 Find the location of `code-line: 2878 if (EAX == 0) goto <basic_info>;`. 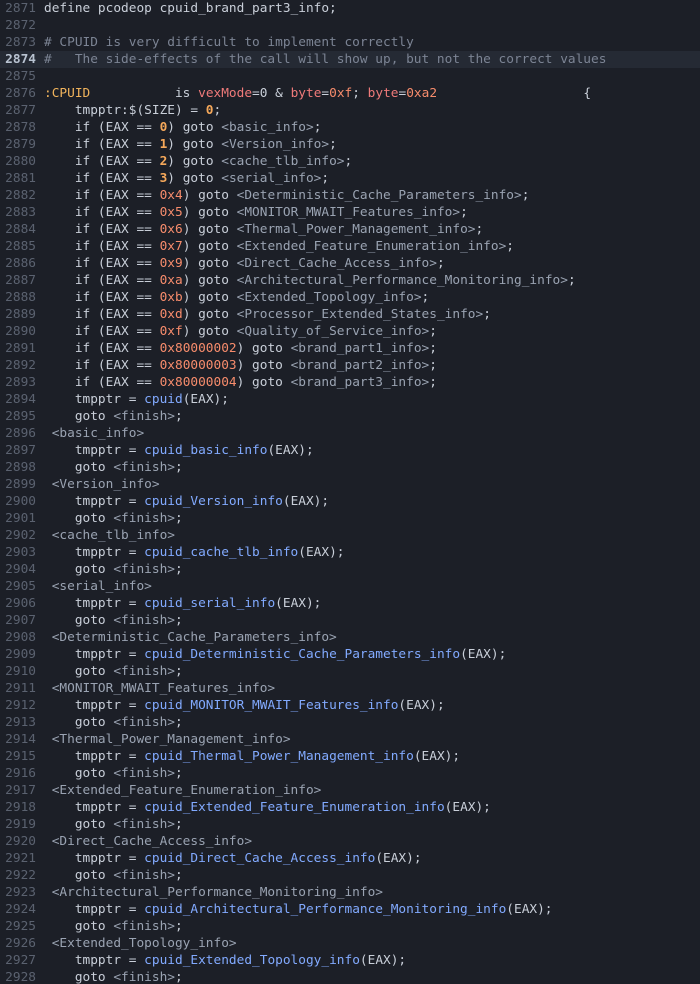

code-line: 2878 if (EAX == 0) goto <basic_info>; is located at coordinates (350, 127).